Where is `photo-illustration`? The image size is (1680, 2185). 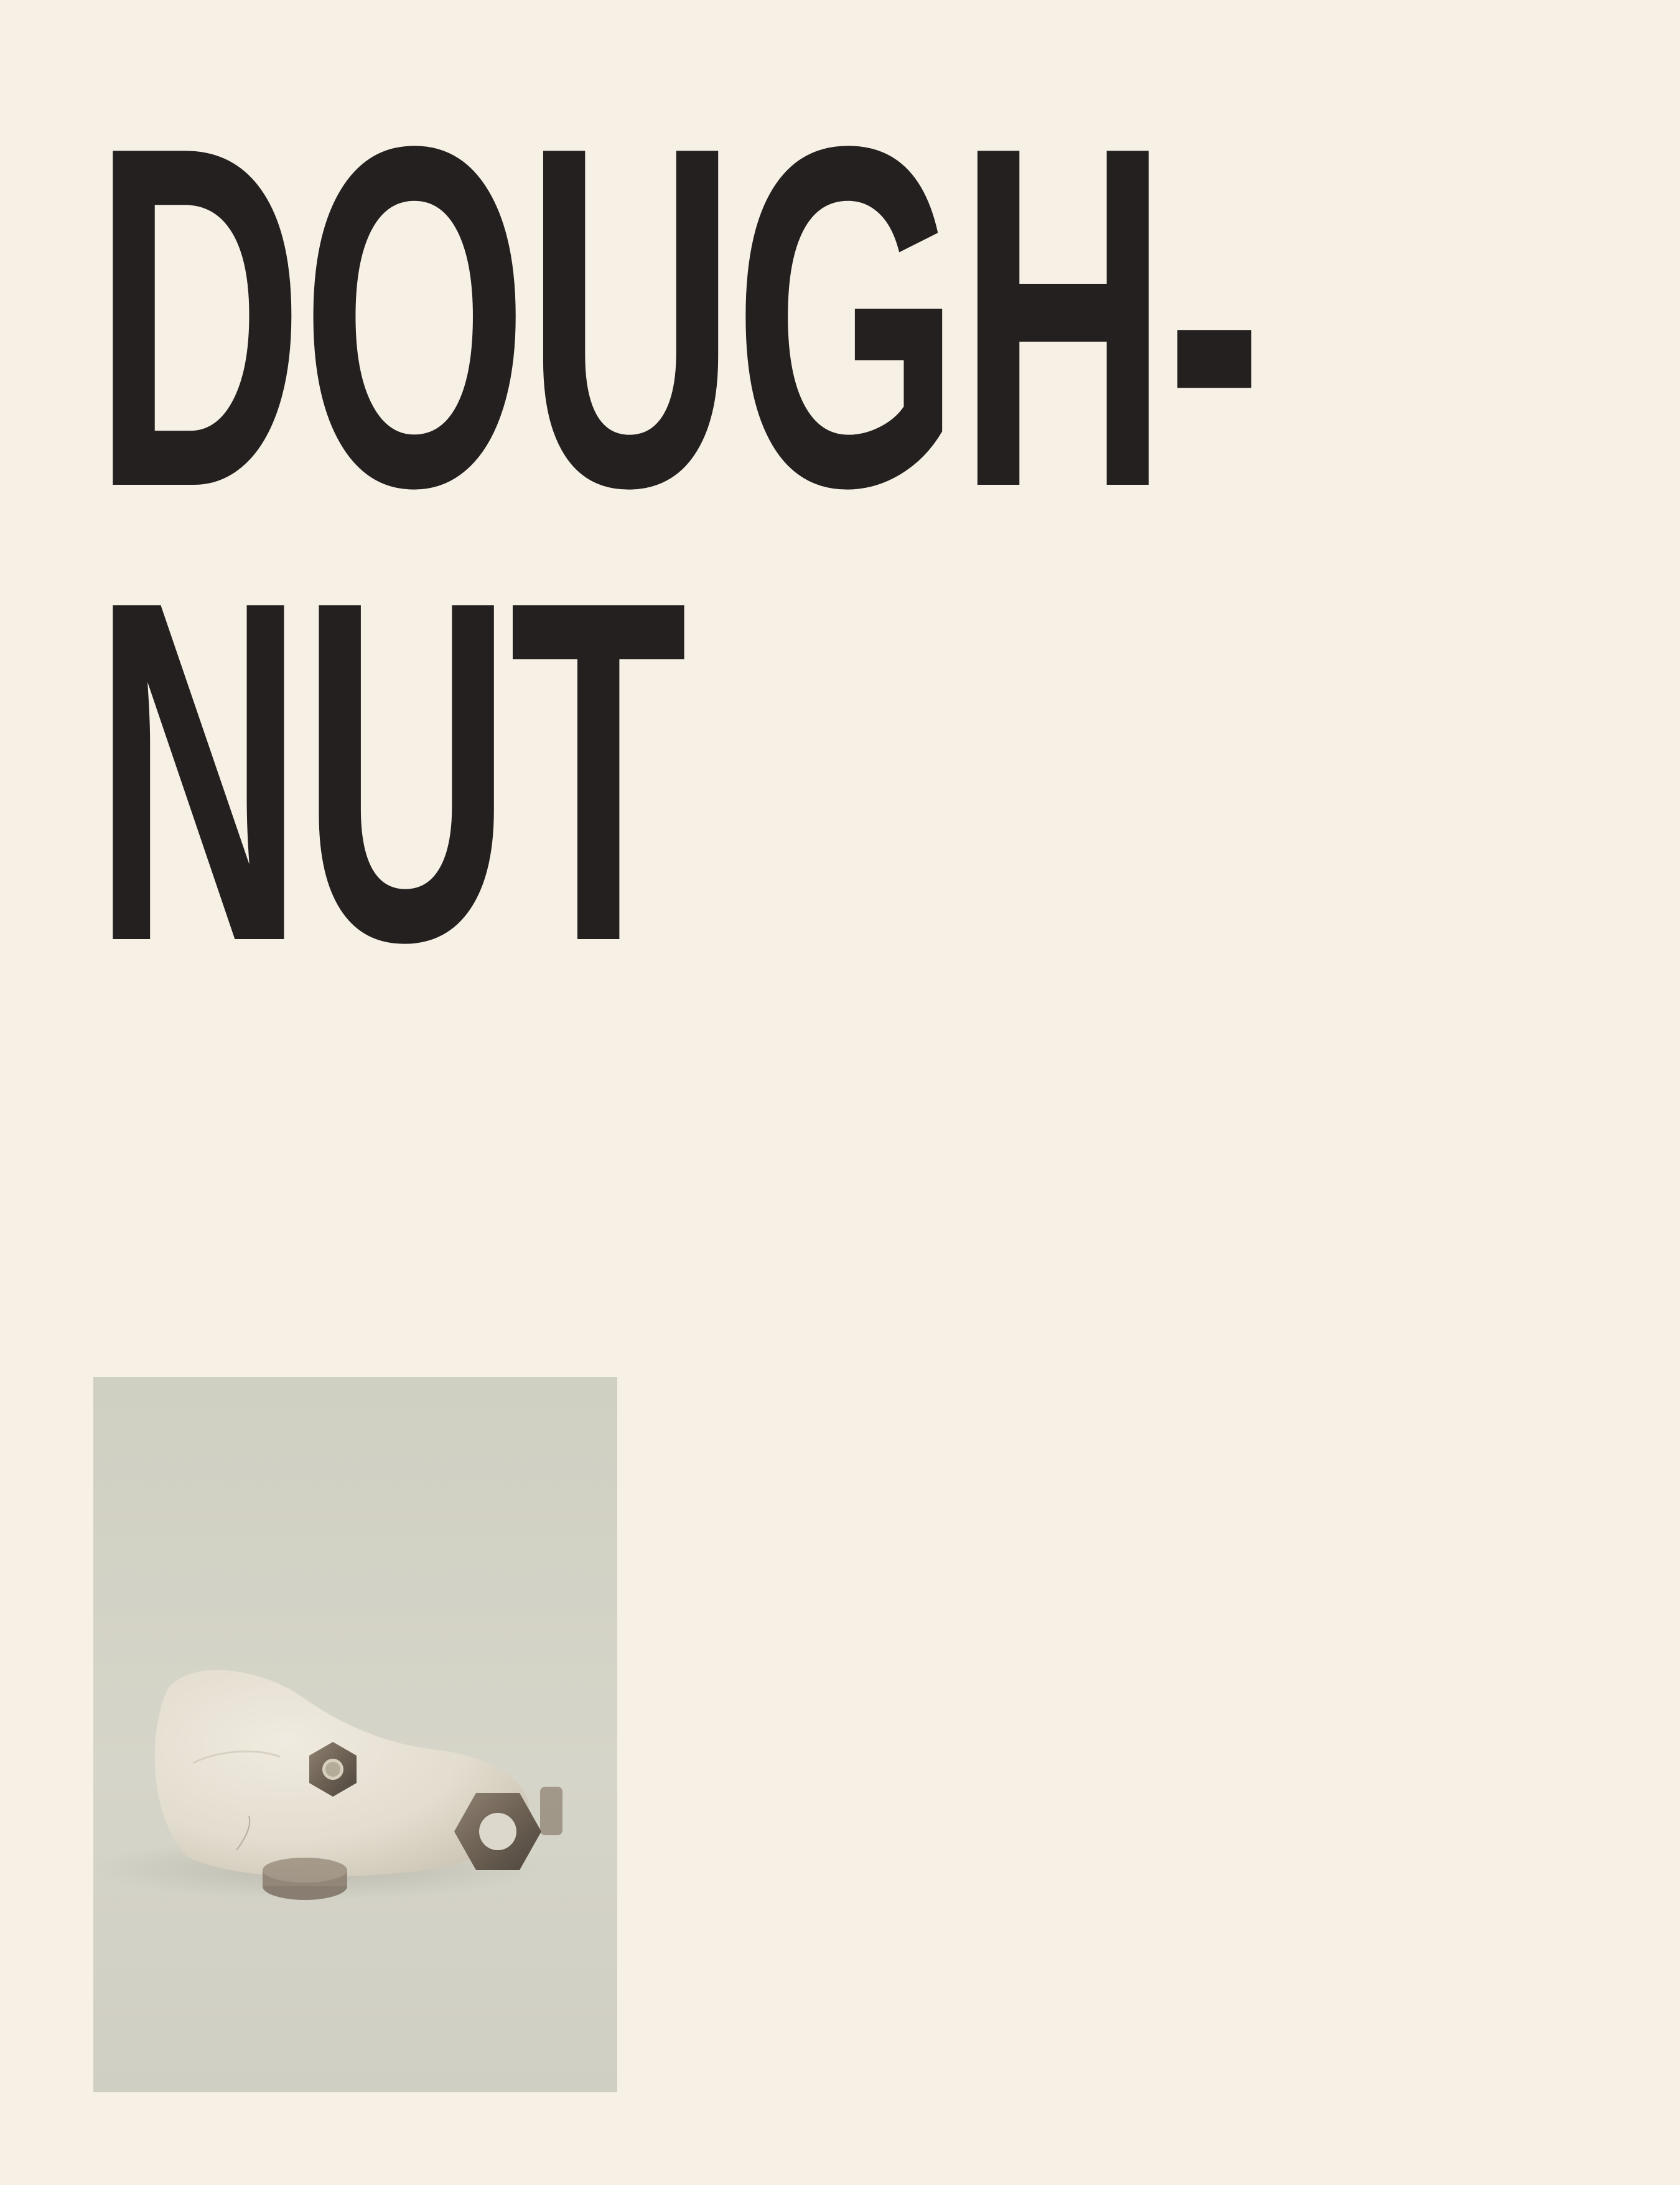
photo-illustration is located at coordinates (355, 1734).